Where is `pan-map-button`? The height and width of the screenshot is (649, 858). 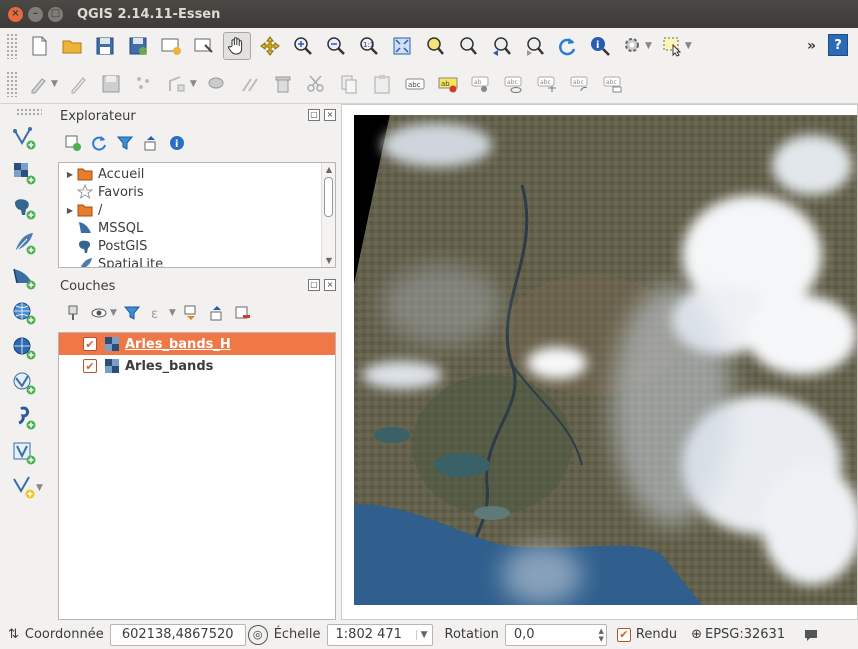 pan-map-button is located at coordinates (236, 46).